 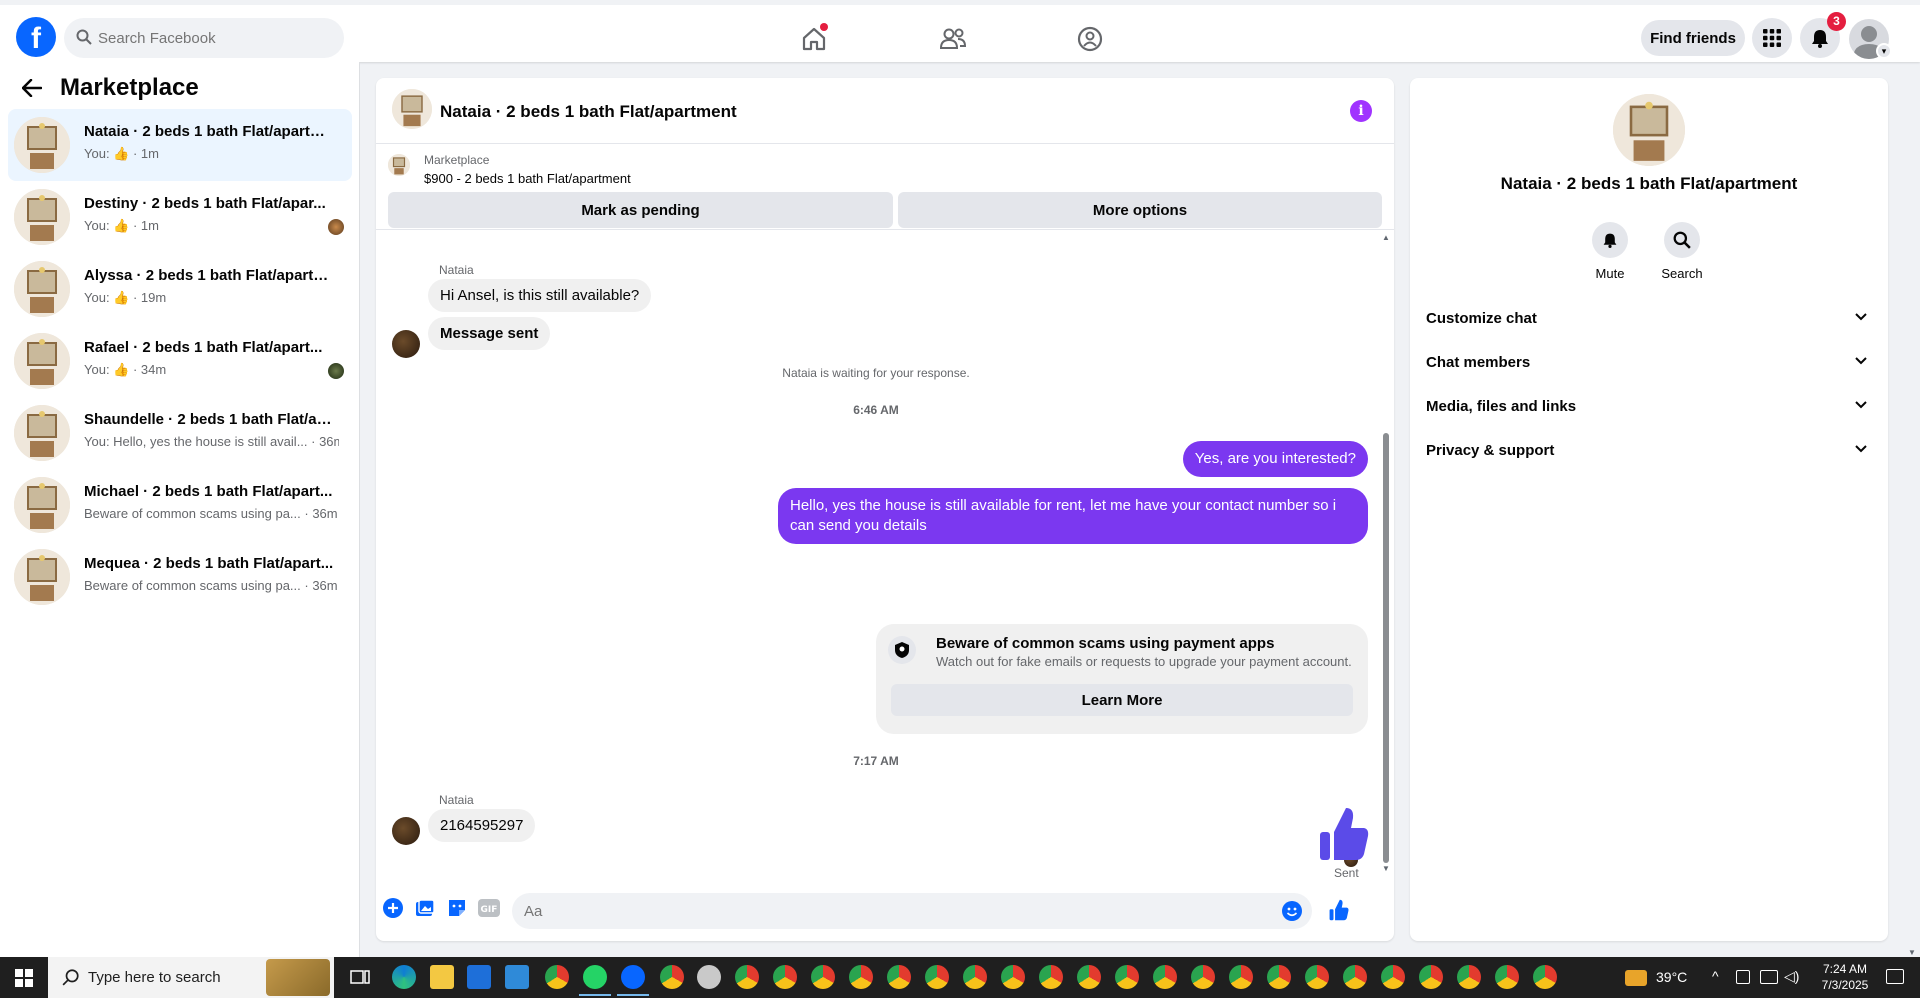 I want to click on listing-price-title: $900 - 2 beds 1 bath Flat/apartment, so click(x=527, y=178).